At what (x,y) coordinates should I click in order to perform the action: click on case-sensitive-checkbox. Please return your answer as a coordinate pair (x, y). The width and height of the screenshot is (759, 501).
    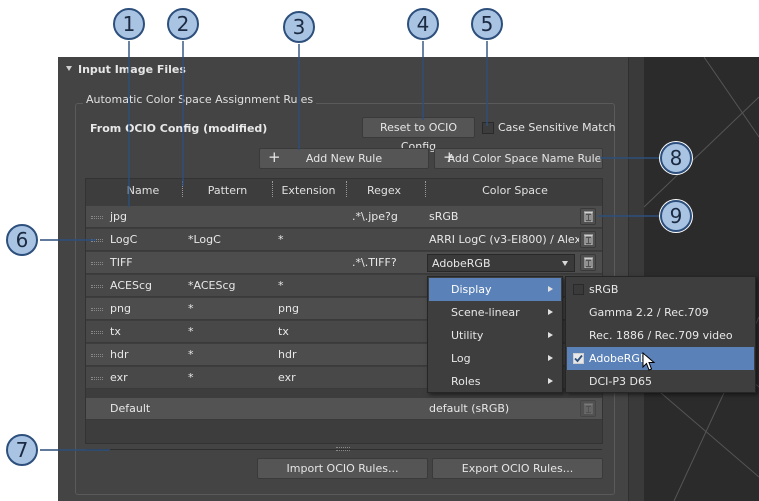
    Looking at the image, I should click on (488, 128).